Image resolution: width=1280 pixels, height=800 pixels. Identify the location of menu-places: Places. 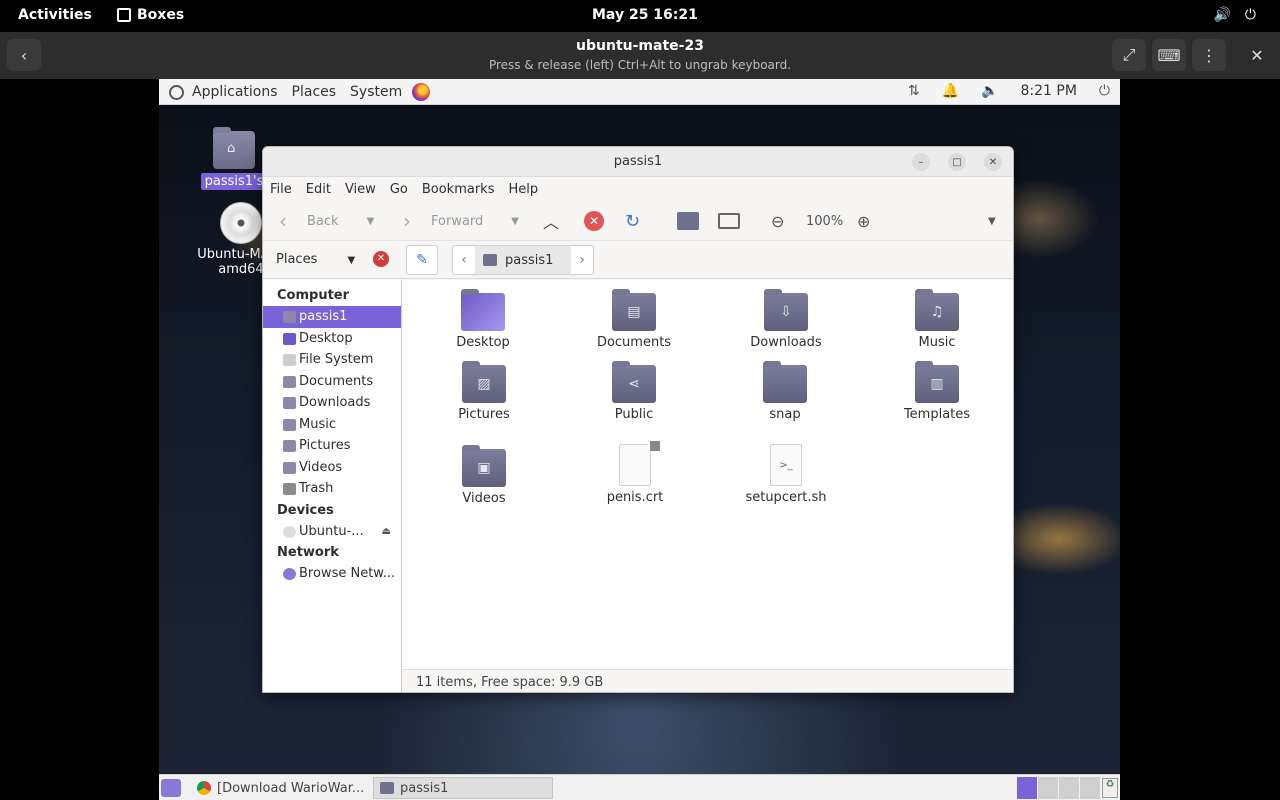
(314, 92).